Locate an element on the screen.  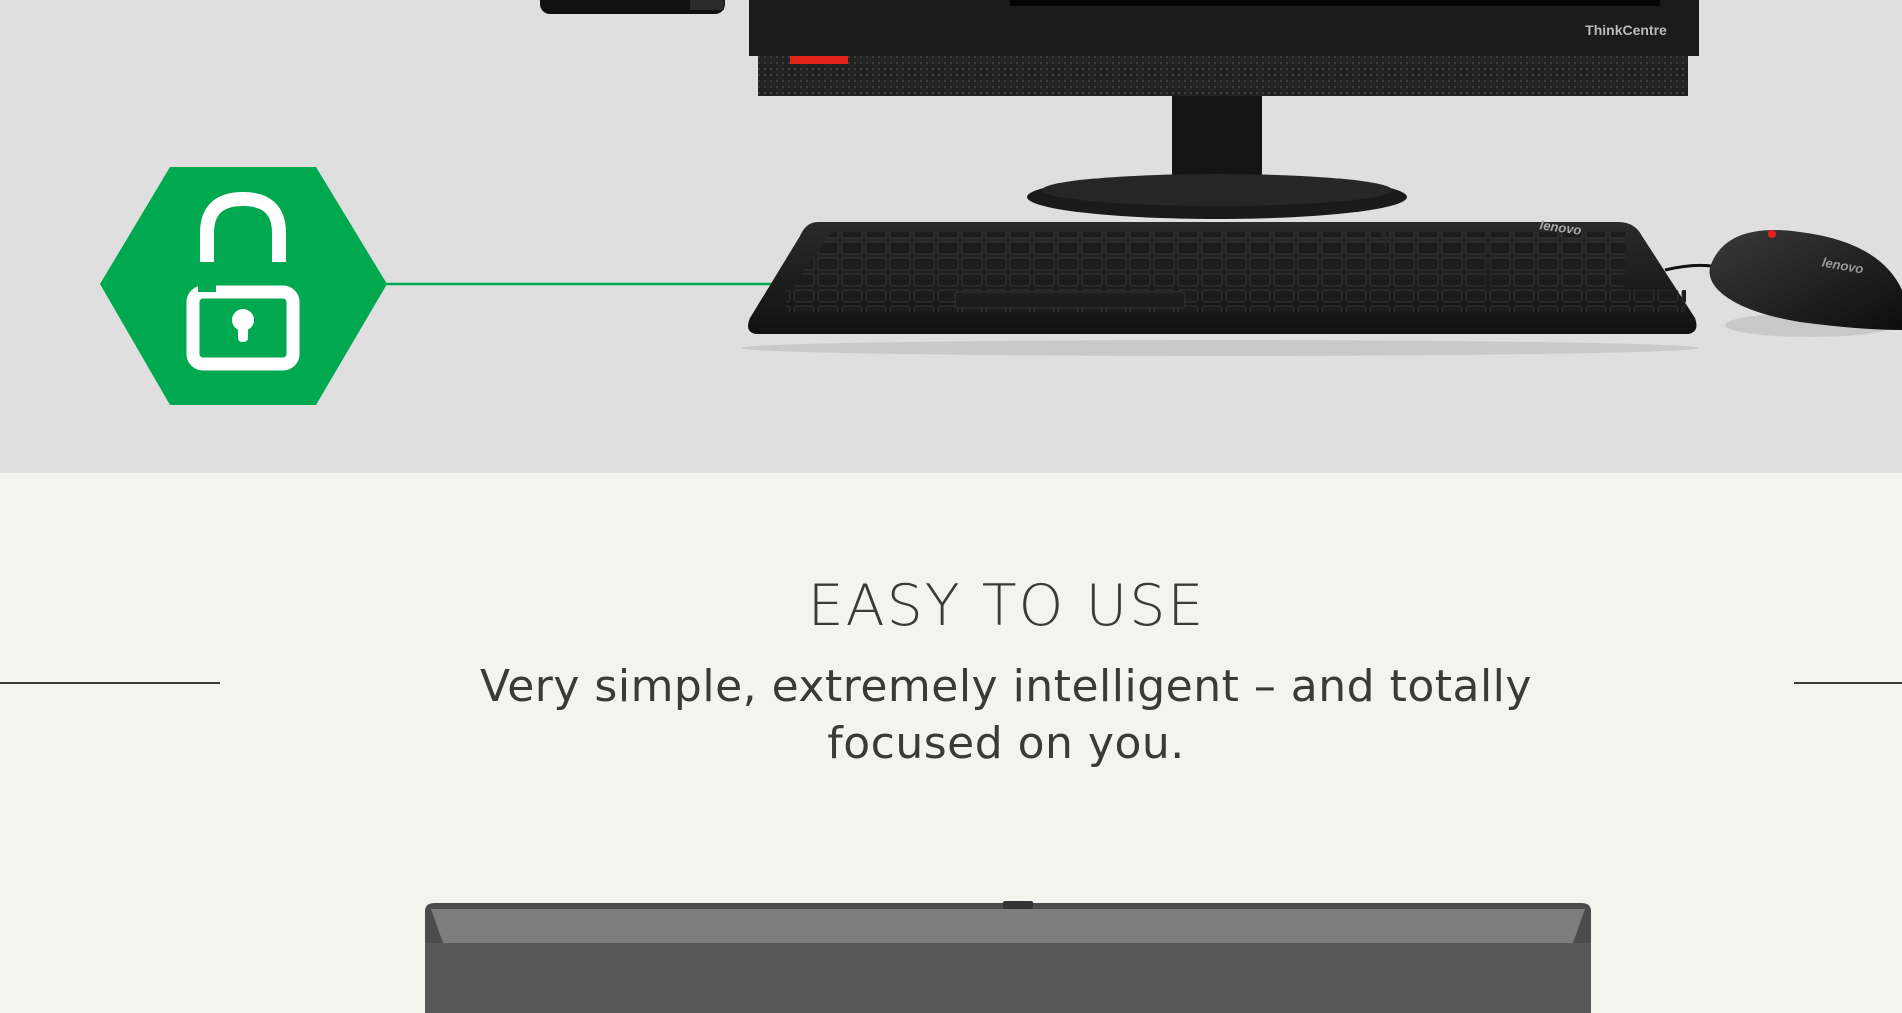
divider-left is located at coordinates (110, 683).